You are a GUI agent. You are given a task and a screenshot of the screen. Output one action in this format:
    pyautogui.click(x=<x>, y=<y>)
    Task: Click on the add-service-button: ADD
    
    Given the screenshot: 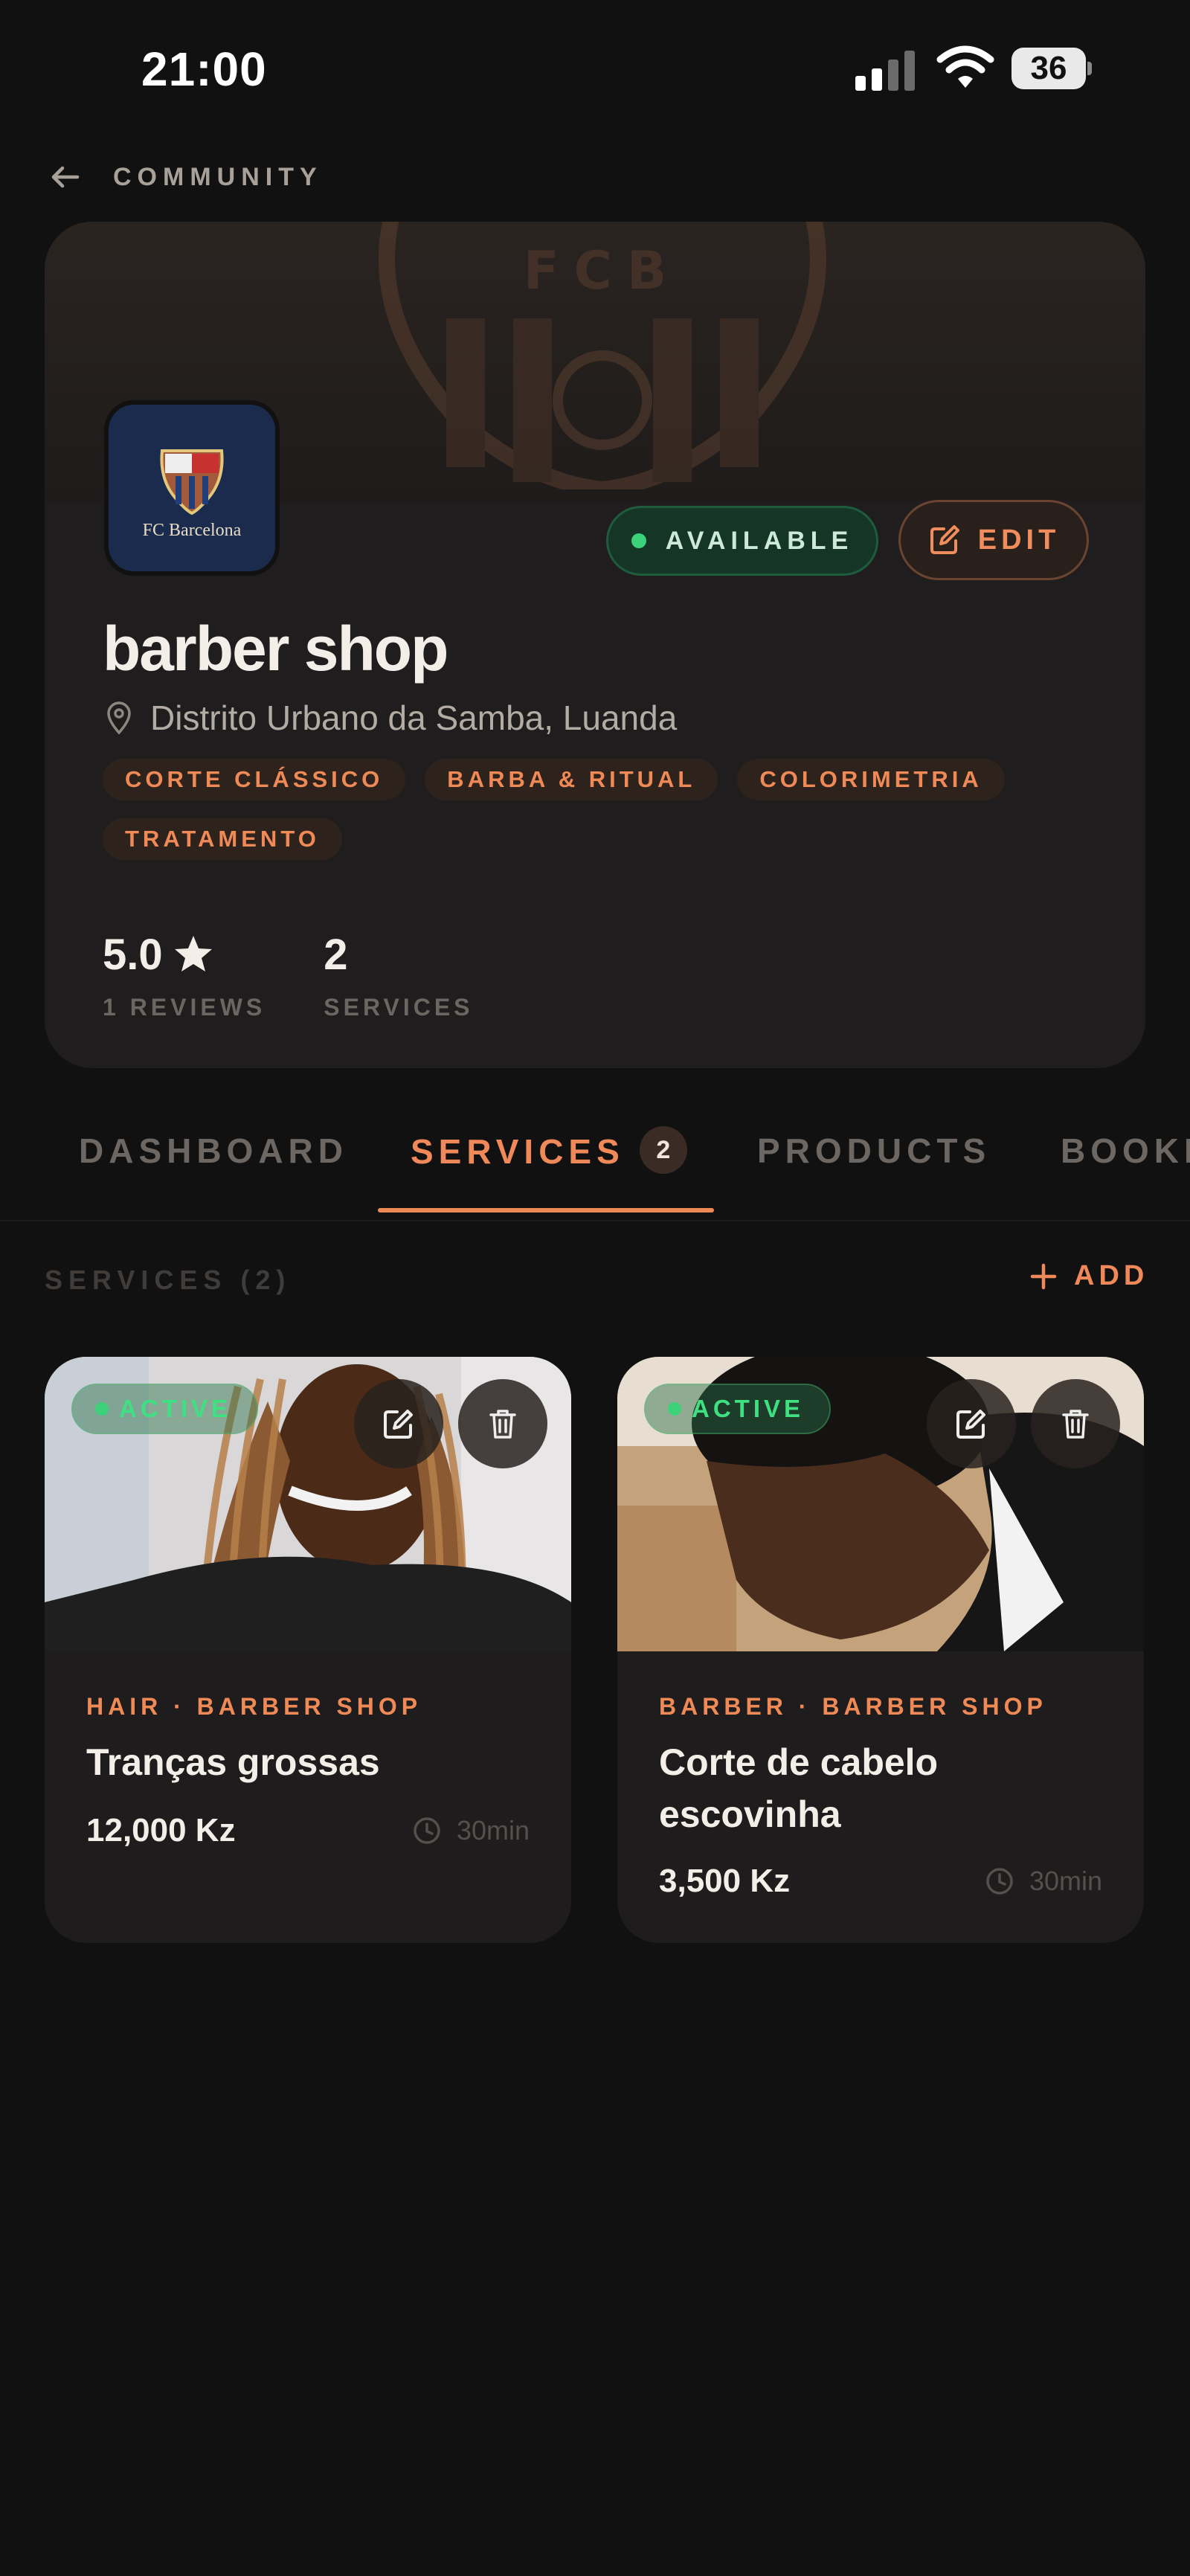 What is the action you would take?
    pyautogui.click(x=1089, y=1276)
    